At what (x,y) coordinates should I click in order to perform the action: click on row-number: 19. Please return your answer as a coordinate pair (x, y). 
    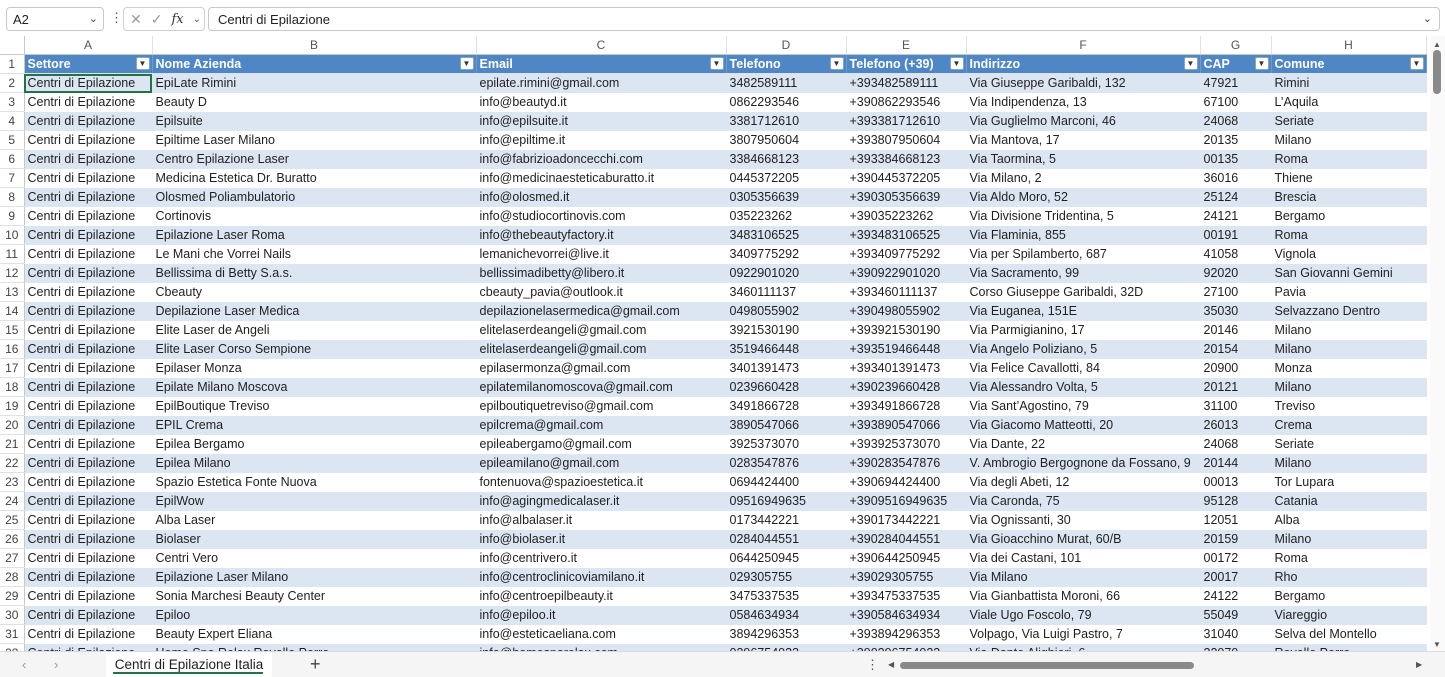
    Looking at the image, I should click on (12, 406).